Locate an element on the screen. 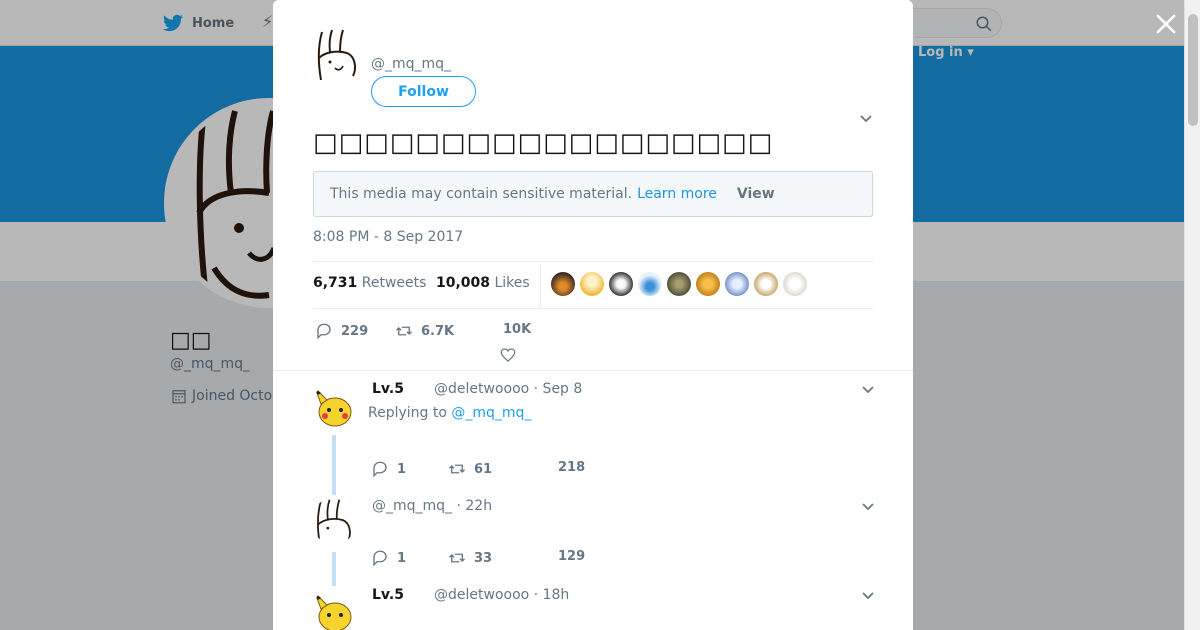  replying-to: Replying to @_mq_mq_ is located at coordinates (449, 413).